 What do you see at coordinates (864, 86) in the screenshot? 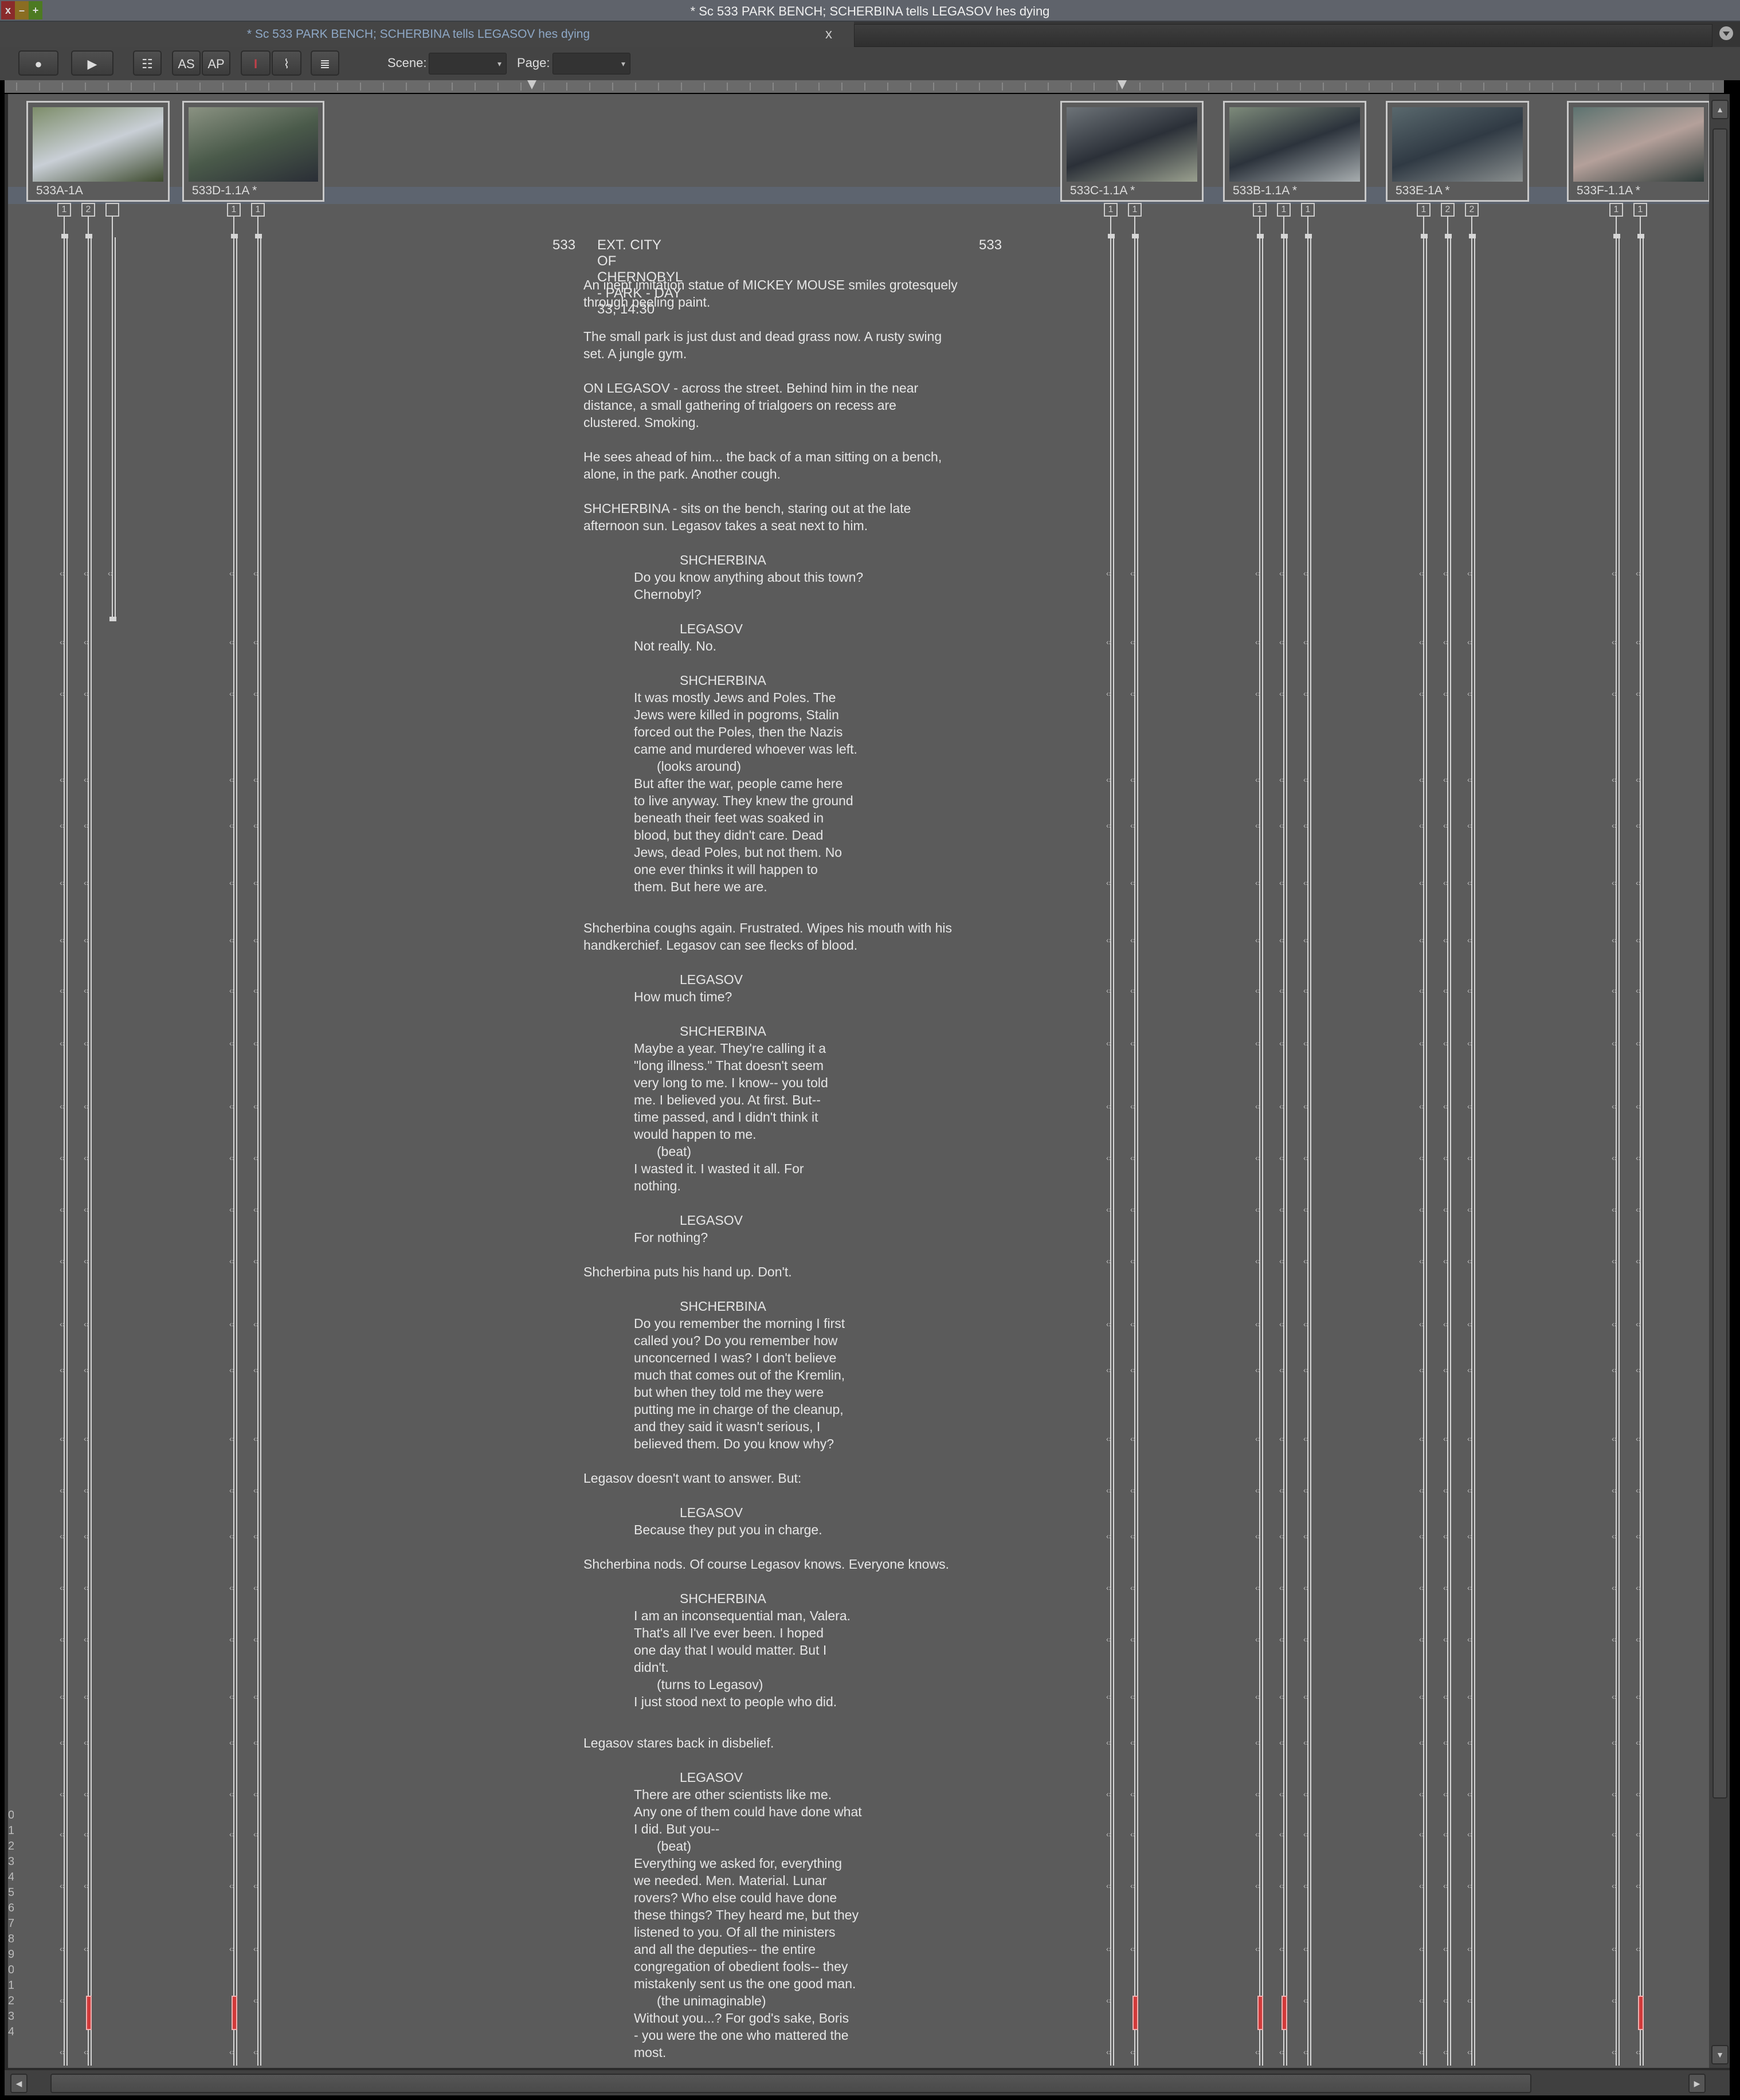
I see `timeline-ruler` at bounding box center [864, 86].